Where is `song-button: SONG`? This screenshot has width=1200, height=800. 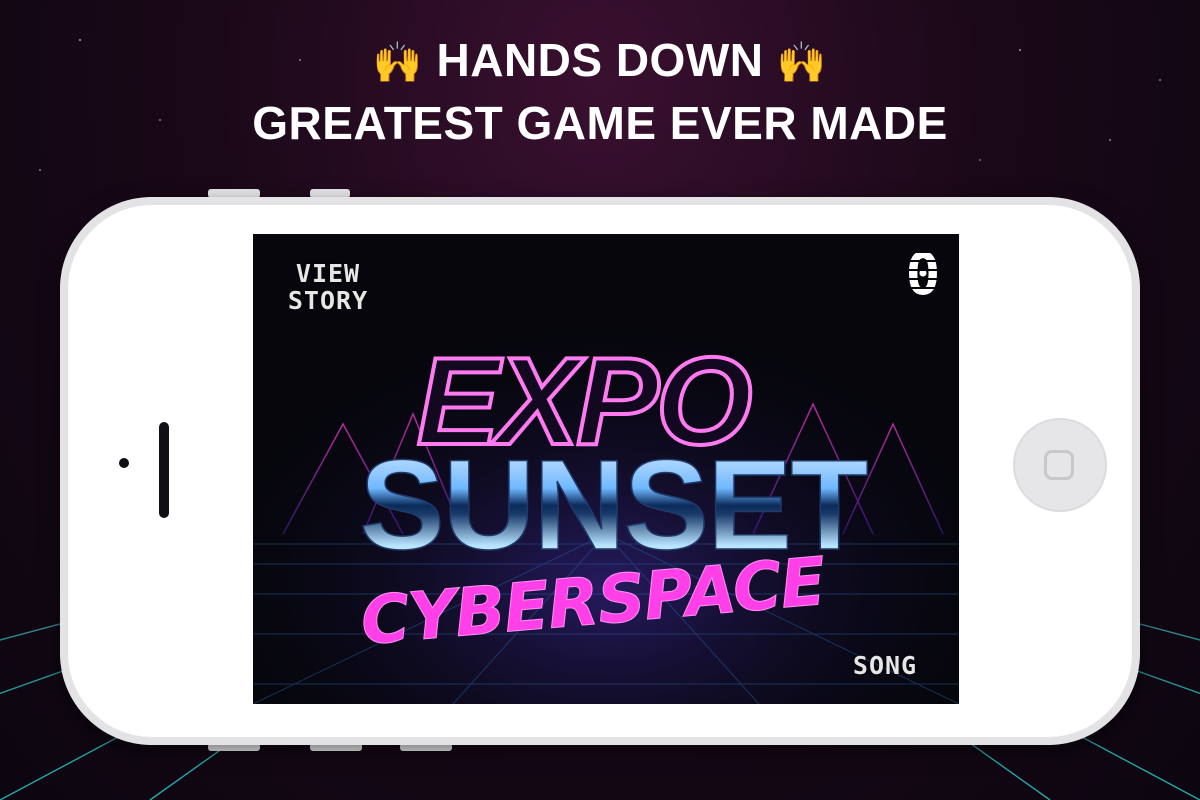
song-button: SONG is located at coordinates (885, 665).